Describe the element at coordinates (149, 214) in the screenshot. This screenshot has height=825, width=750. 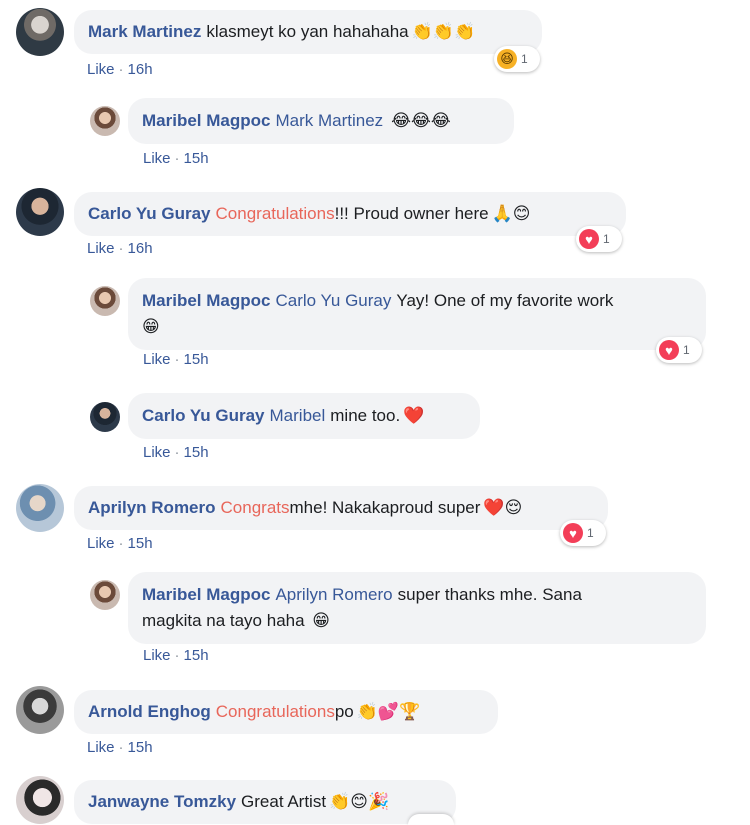
I see `comment-author: Carlo Yu Guray` at that location.